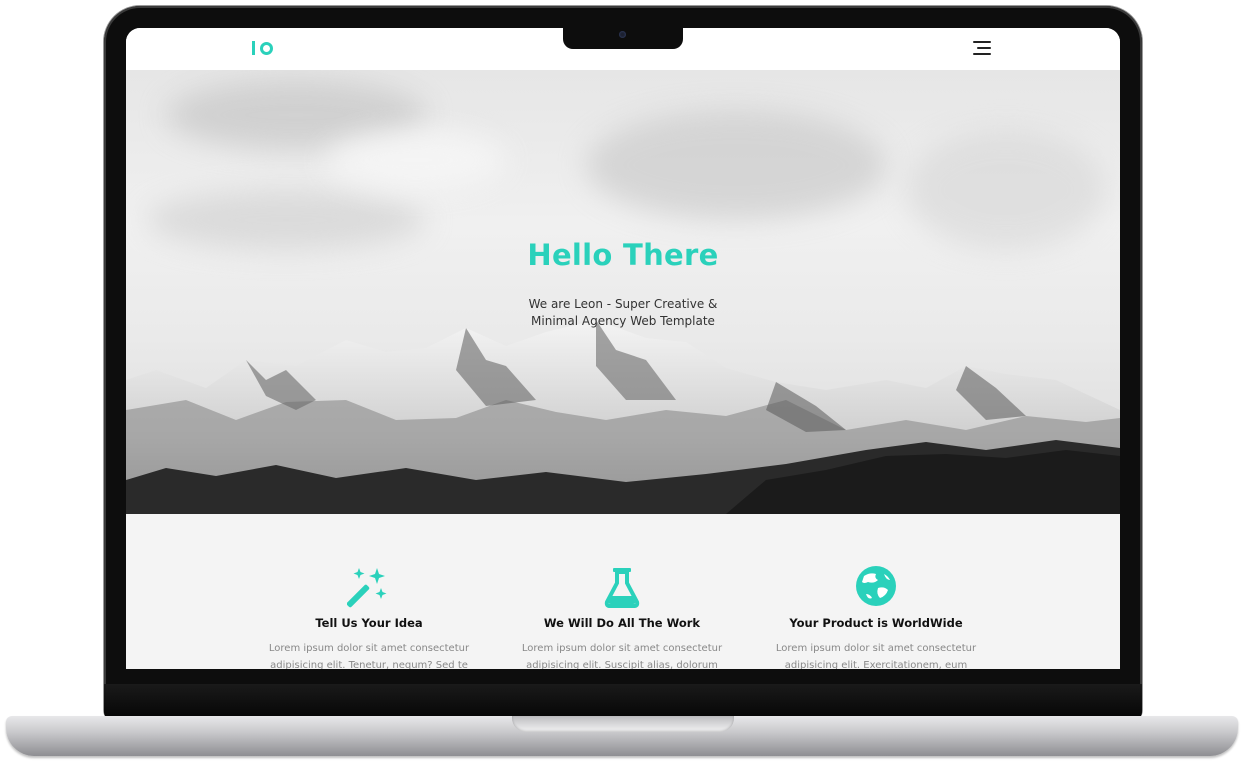 Image resolution: width=1244 pixels, height=763 pixels. Describe the element at coordinates (622, 623) in the screenshot. I see `feature-title: We Will Do All The Work` at that location.